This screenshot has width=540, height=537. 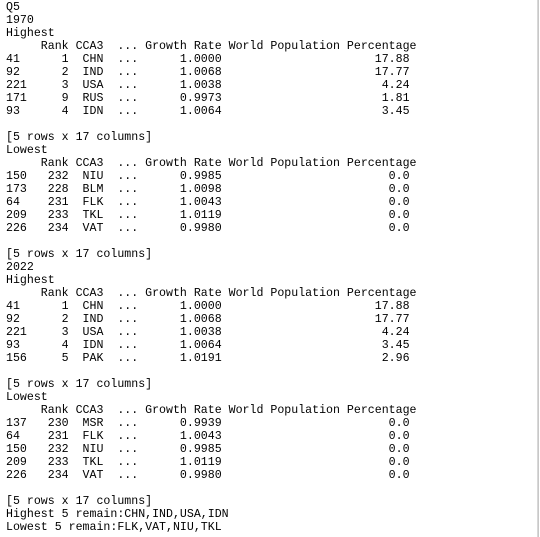 I want to click on result-line-highest: Highest 5 remain:CHN,IND,USA,IDN, so click(x=117, y=514).